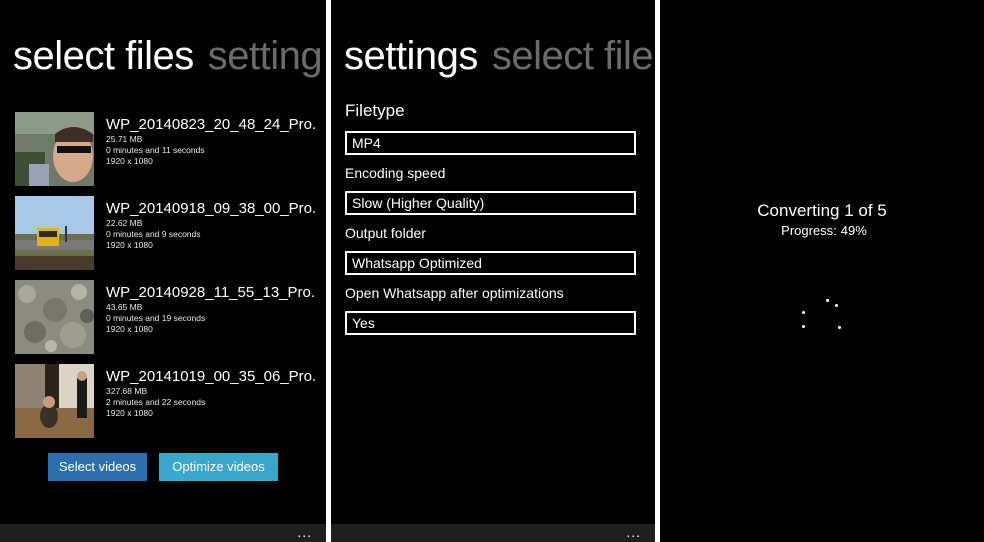 The image size is (984, 542). What do you see at coordinates (822, 210) in the screenshot?
I see `converting-status: Converting 1 of 5` at bounding box center [822, 210].